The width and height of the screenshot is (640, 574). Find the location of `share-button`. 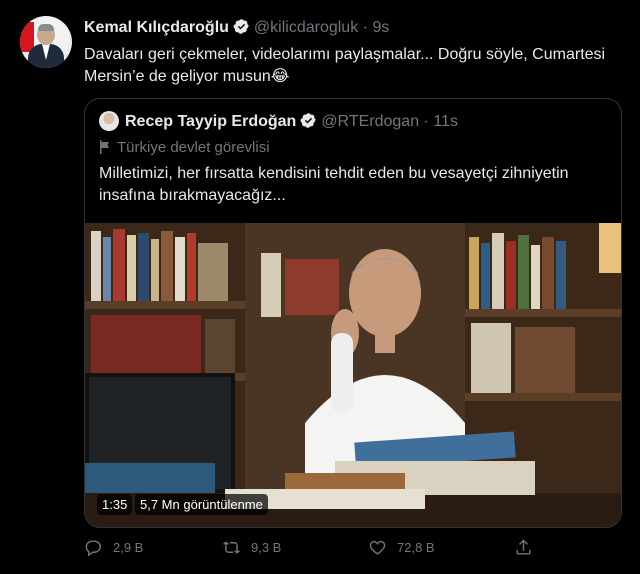

share-button is located at coordinates (528, 547).